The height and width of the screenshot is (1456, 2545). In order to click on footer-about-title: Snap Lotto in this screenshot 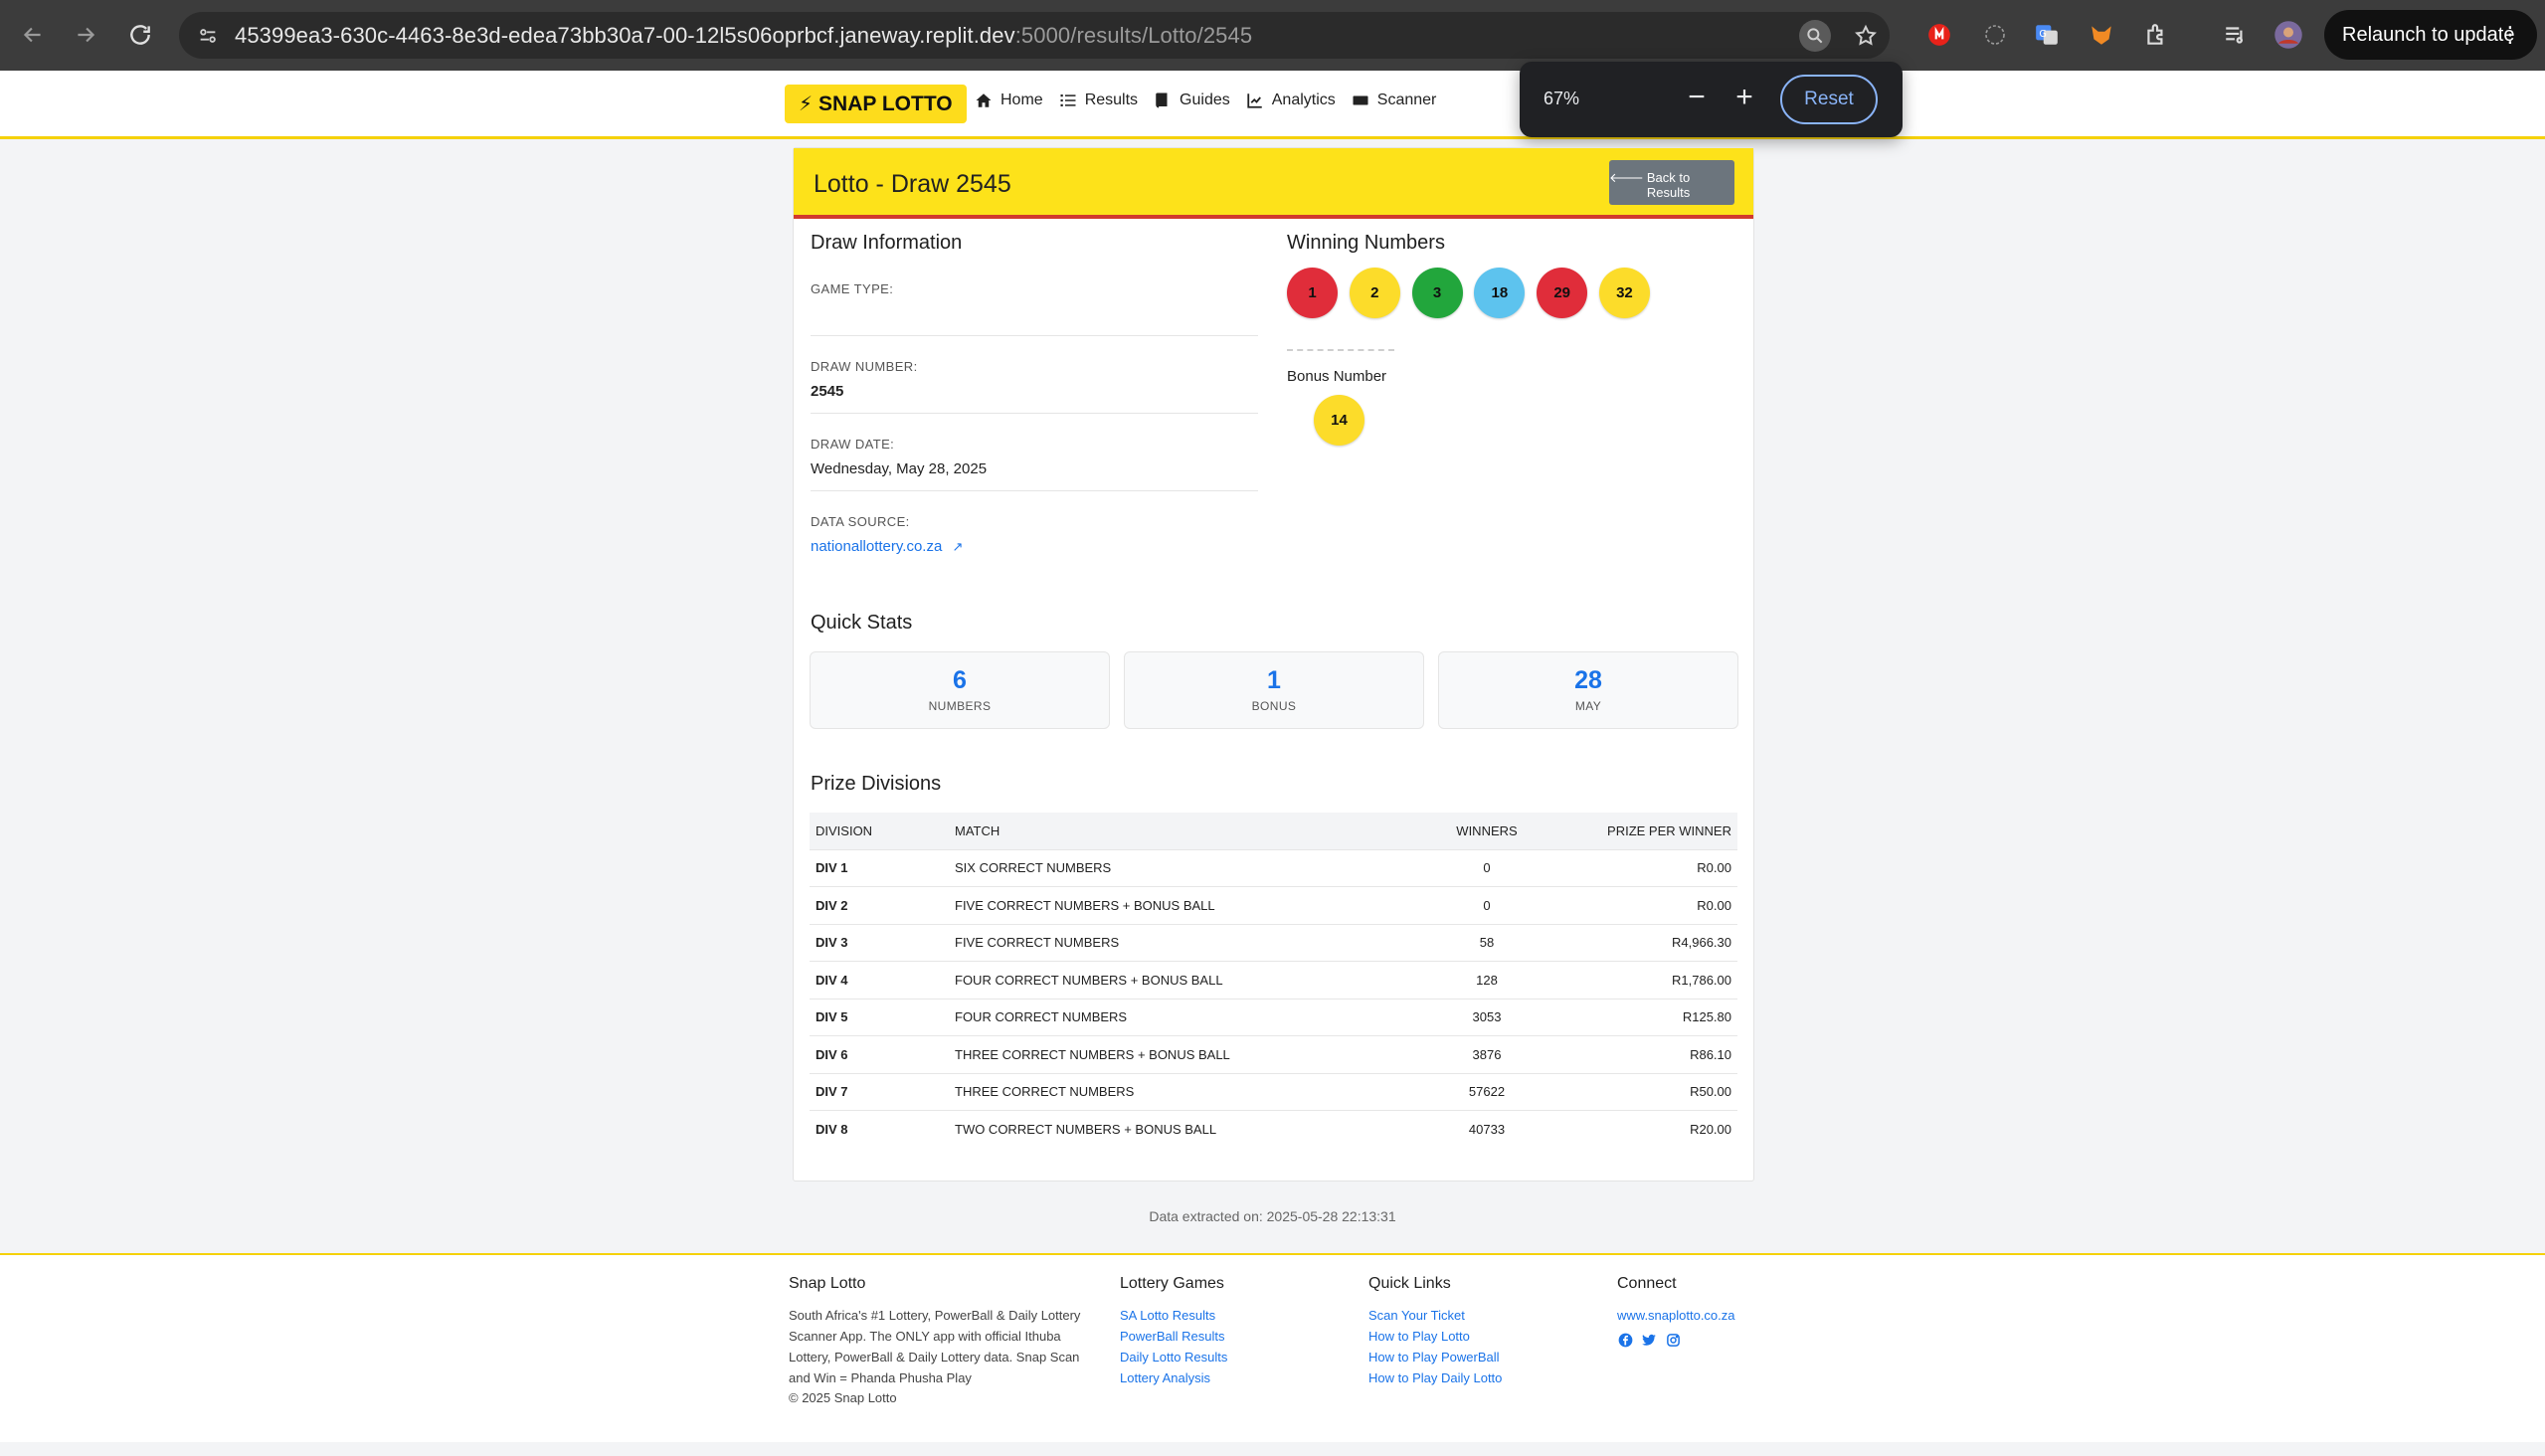, I will do `click(828, 1283)`.